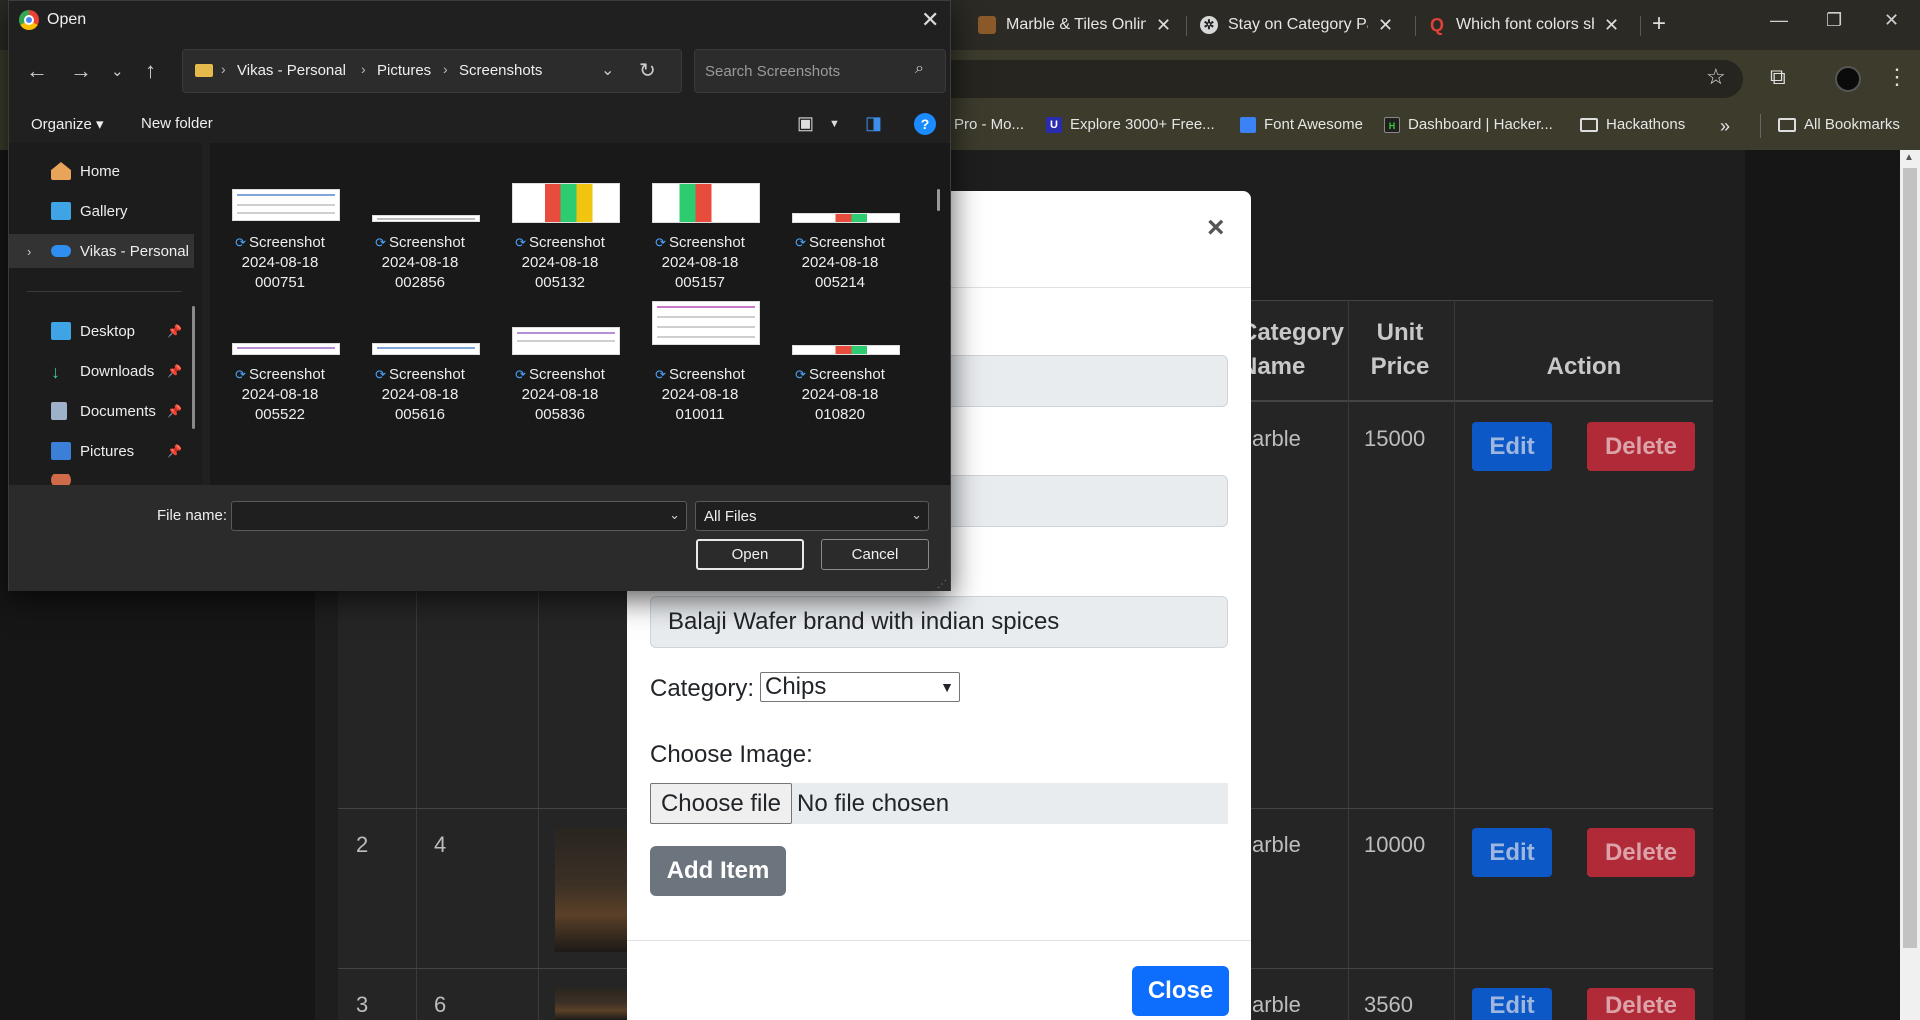  What do you see at coordinates (1301, 124) in the screenshot?
I see `bookmark-item: Font Awesome` at bounding box center [1301, 124].